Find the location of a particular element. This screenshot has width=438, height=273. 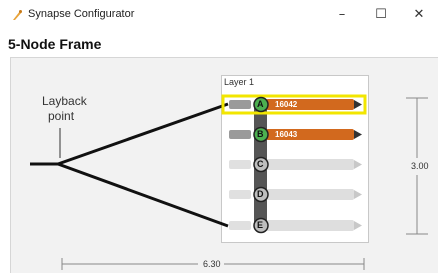

dimension-horizontal-label: 6.30 is located at coordinates (212, 264).